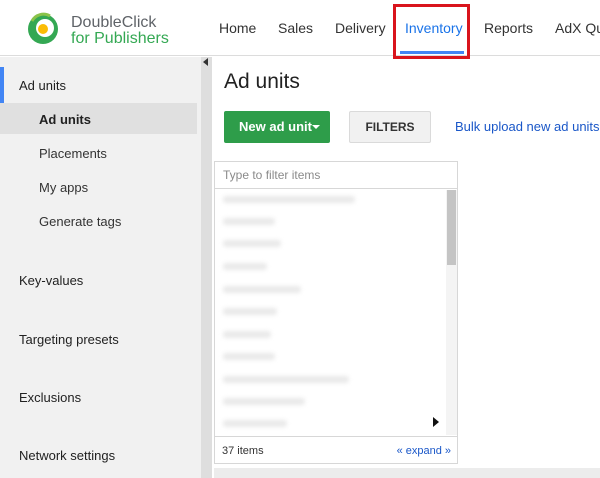 The height and width of the screenshot is (478, 600). What do you see at coordinates (73, 153) in the screenshot?
I see `sidebar-item-placements: Placements` at bounding box center [73, 153].